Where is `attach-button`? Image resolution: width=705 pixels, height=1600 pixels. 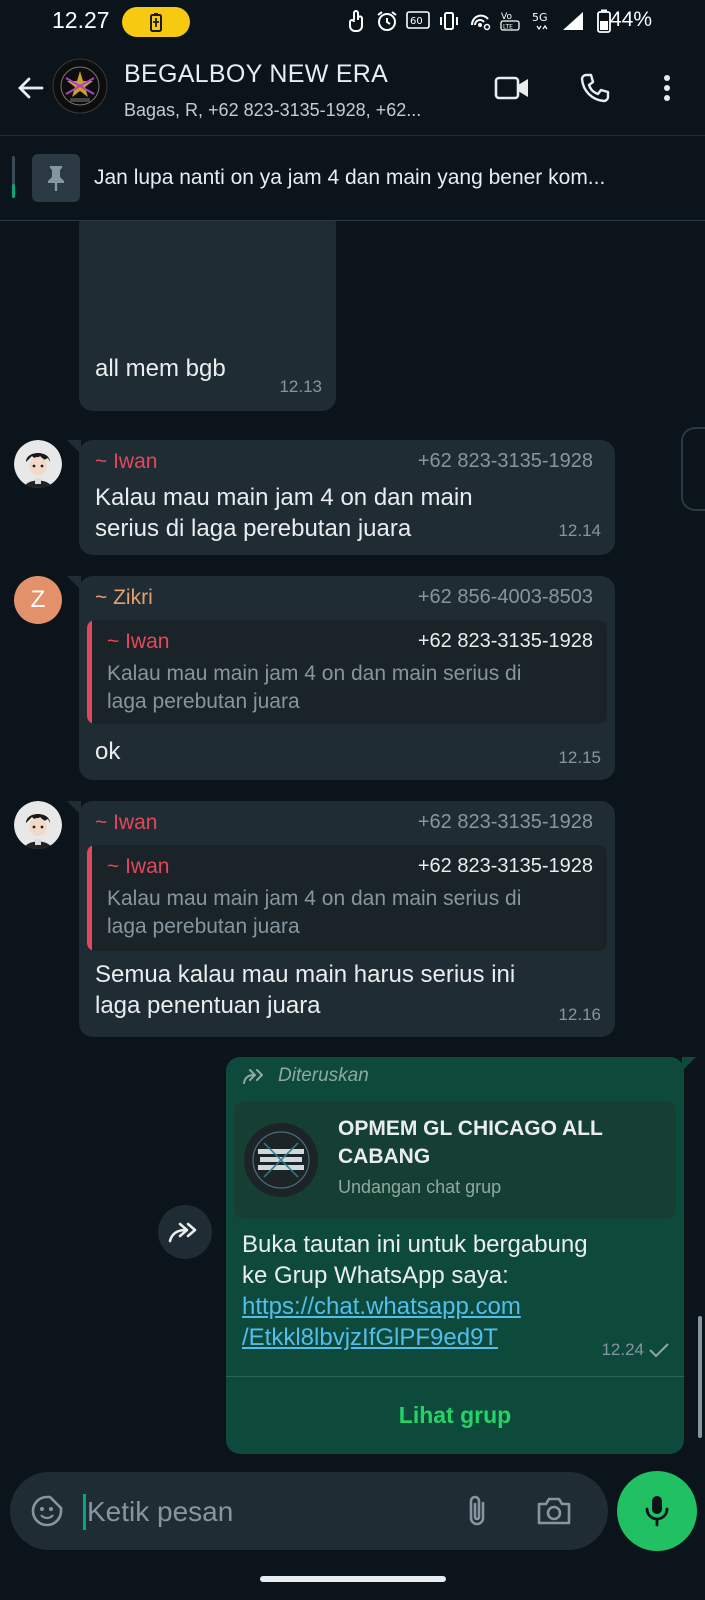 attach-button is located at coordinates (477, 1511).